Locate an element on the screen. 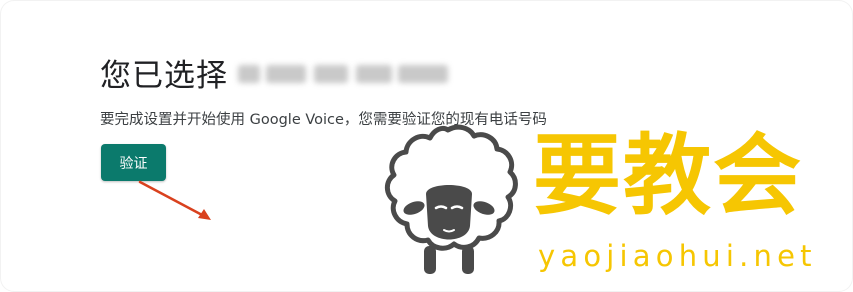 This screenshot has width=853, height=292. watermark-url: yaojiaohui.net is located at coordinates (677, 256).